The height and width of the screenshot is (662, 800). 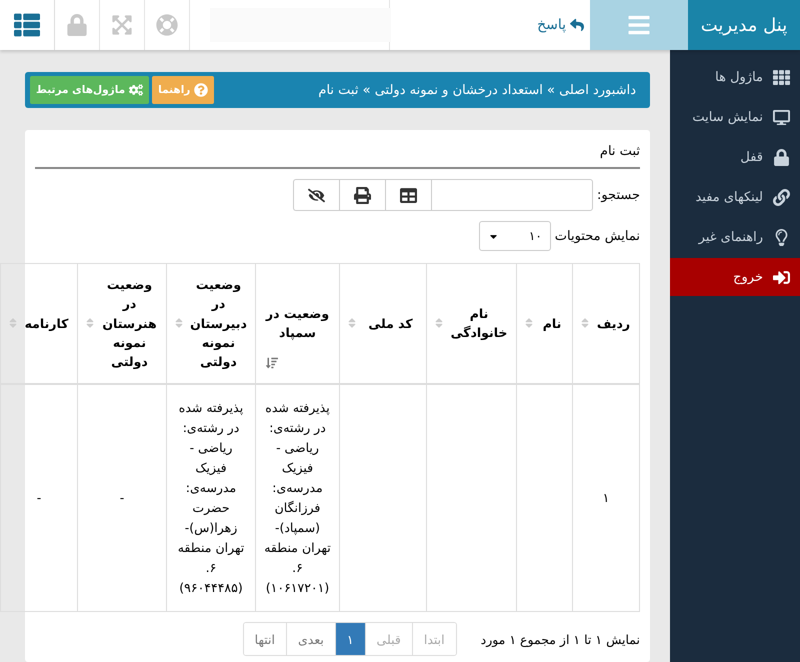 What do you see at coordinates (577, 25) in the screenshot?
I see `reply-icon` at bounding box center [577, 25].